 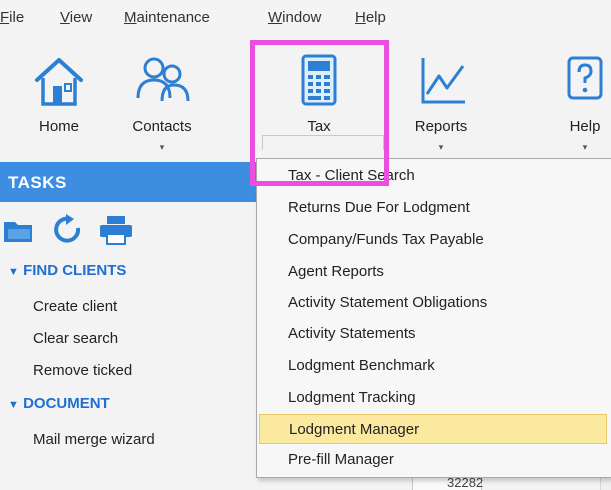 I want to click on people-icon, so click(x=163, y=79).